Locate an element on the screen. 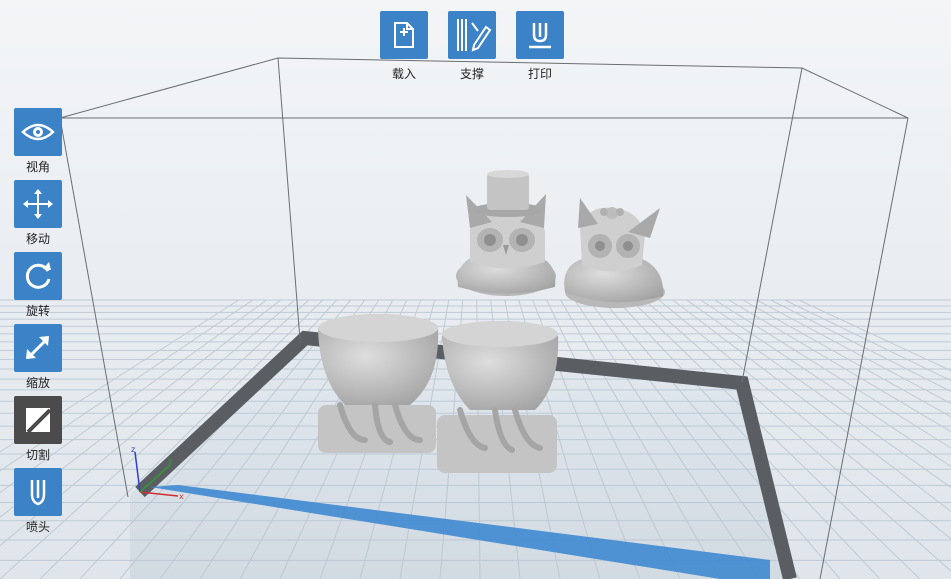  add-file-icon is located at coordinates (404, 35).